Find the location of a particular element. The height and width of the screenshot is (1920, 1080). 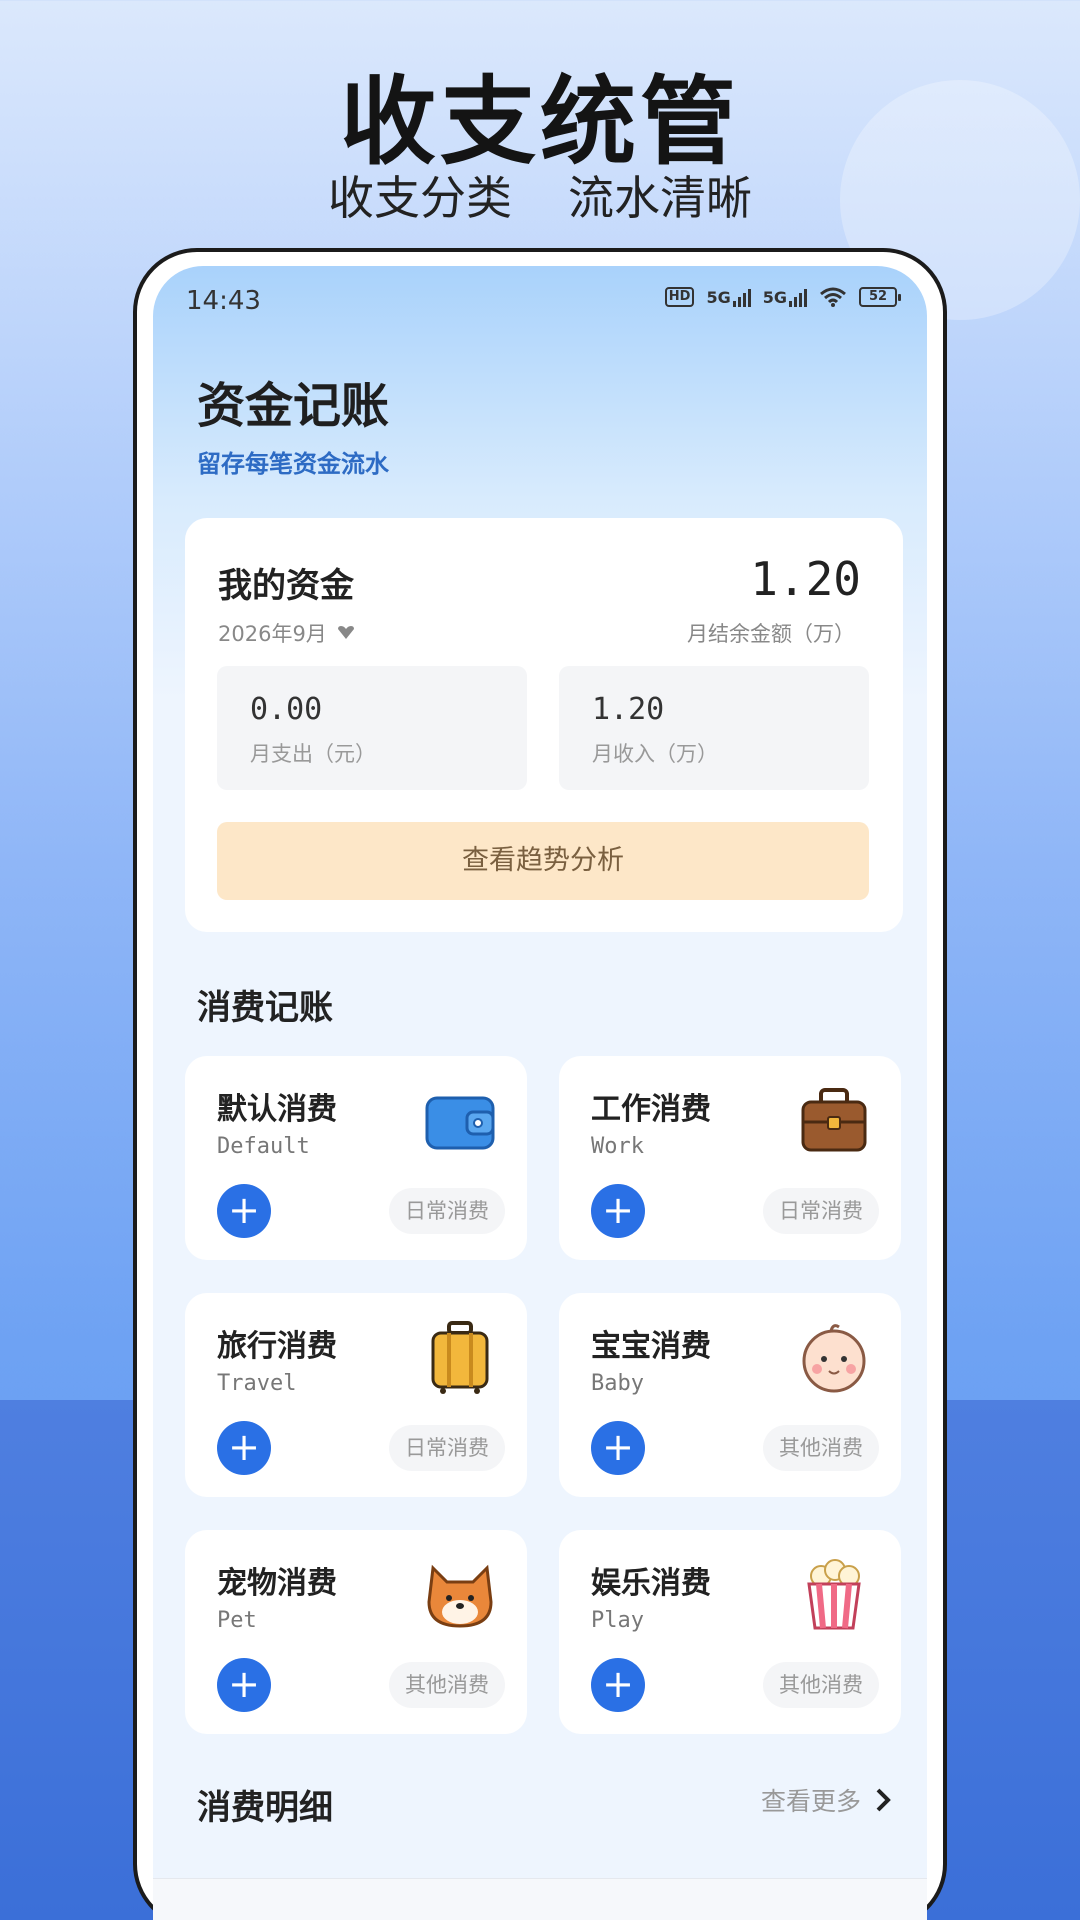

category-name: 旅行消费 is located at coordinates (277, 1346).